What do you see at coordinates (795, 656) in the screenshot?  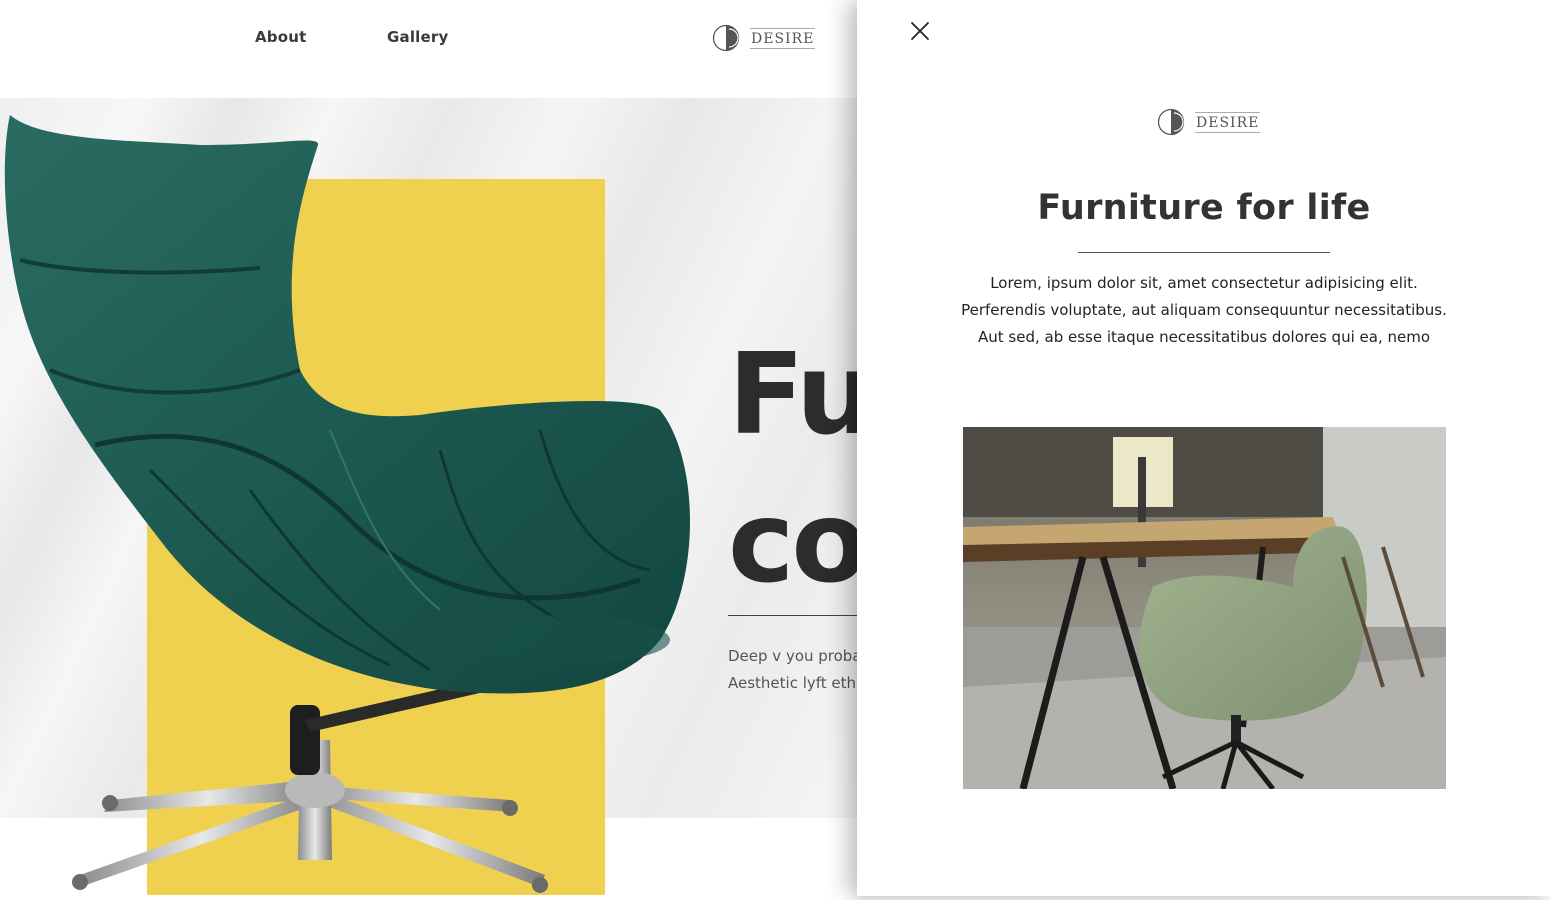 I see `hero-copy-line-1: Deep v you proba` at bounding box center [795, 656].